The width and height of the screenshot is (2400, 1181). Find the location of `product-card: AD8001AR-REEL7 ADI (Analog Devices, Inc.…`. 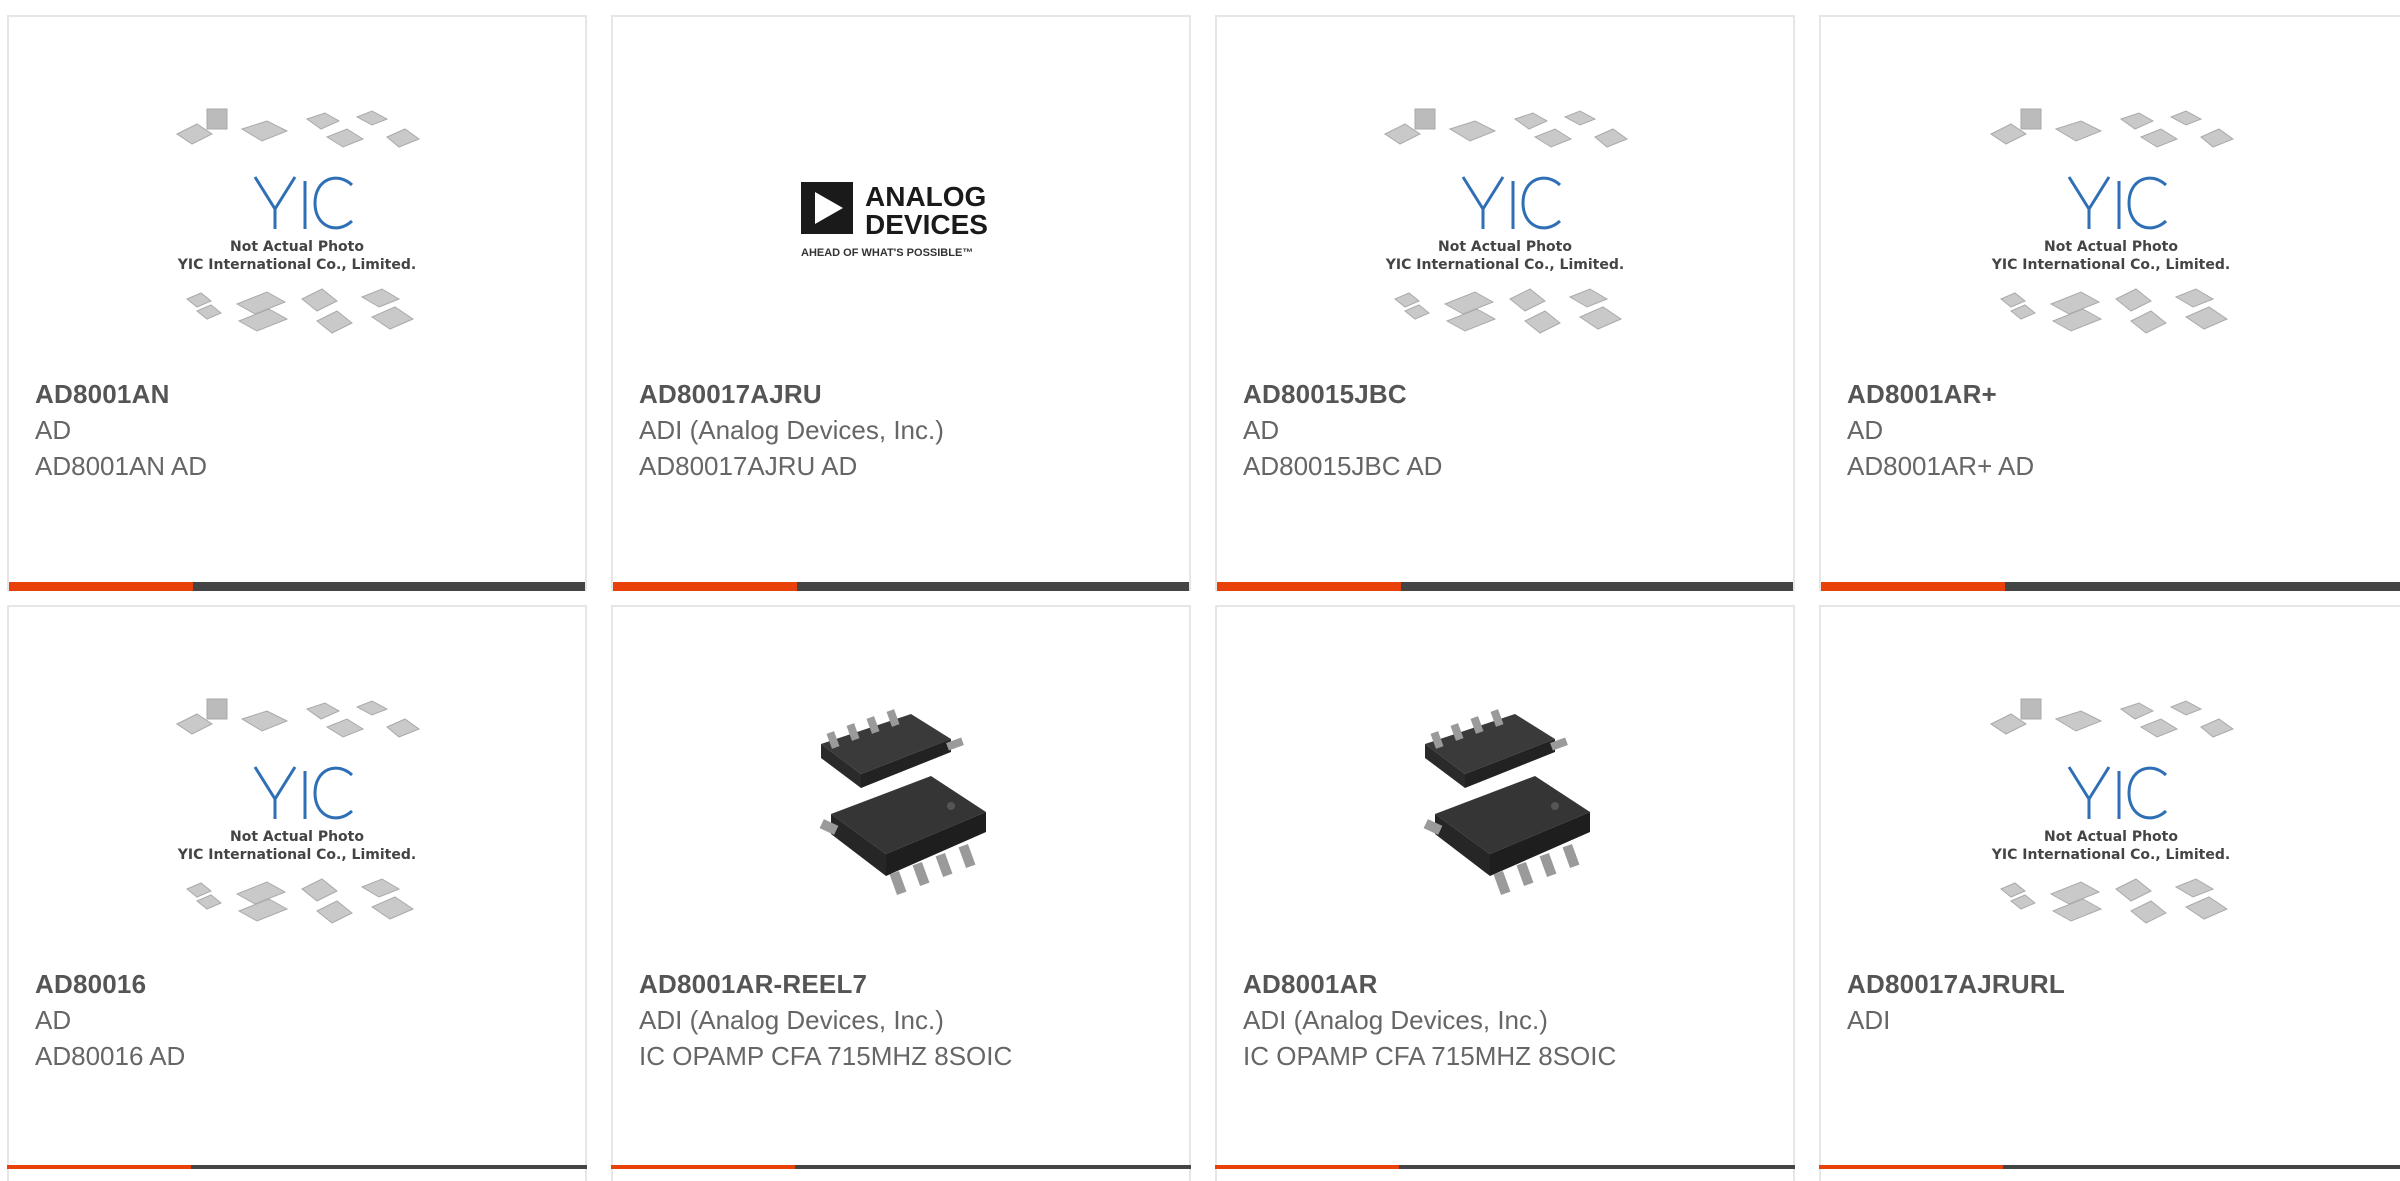

product-card: AD8001AR-REEL7 ADI (Analog Devices, Inc.… is located at coordinates (901, 893).